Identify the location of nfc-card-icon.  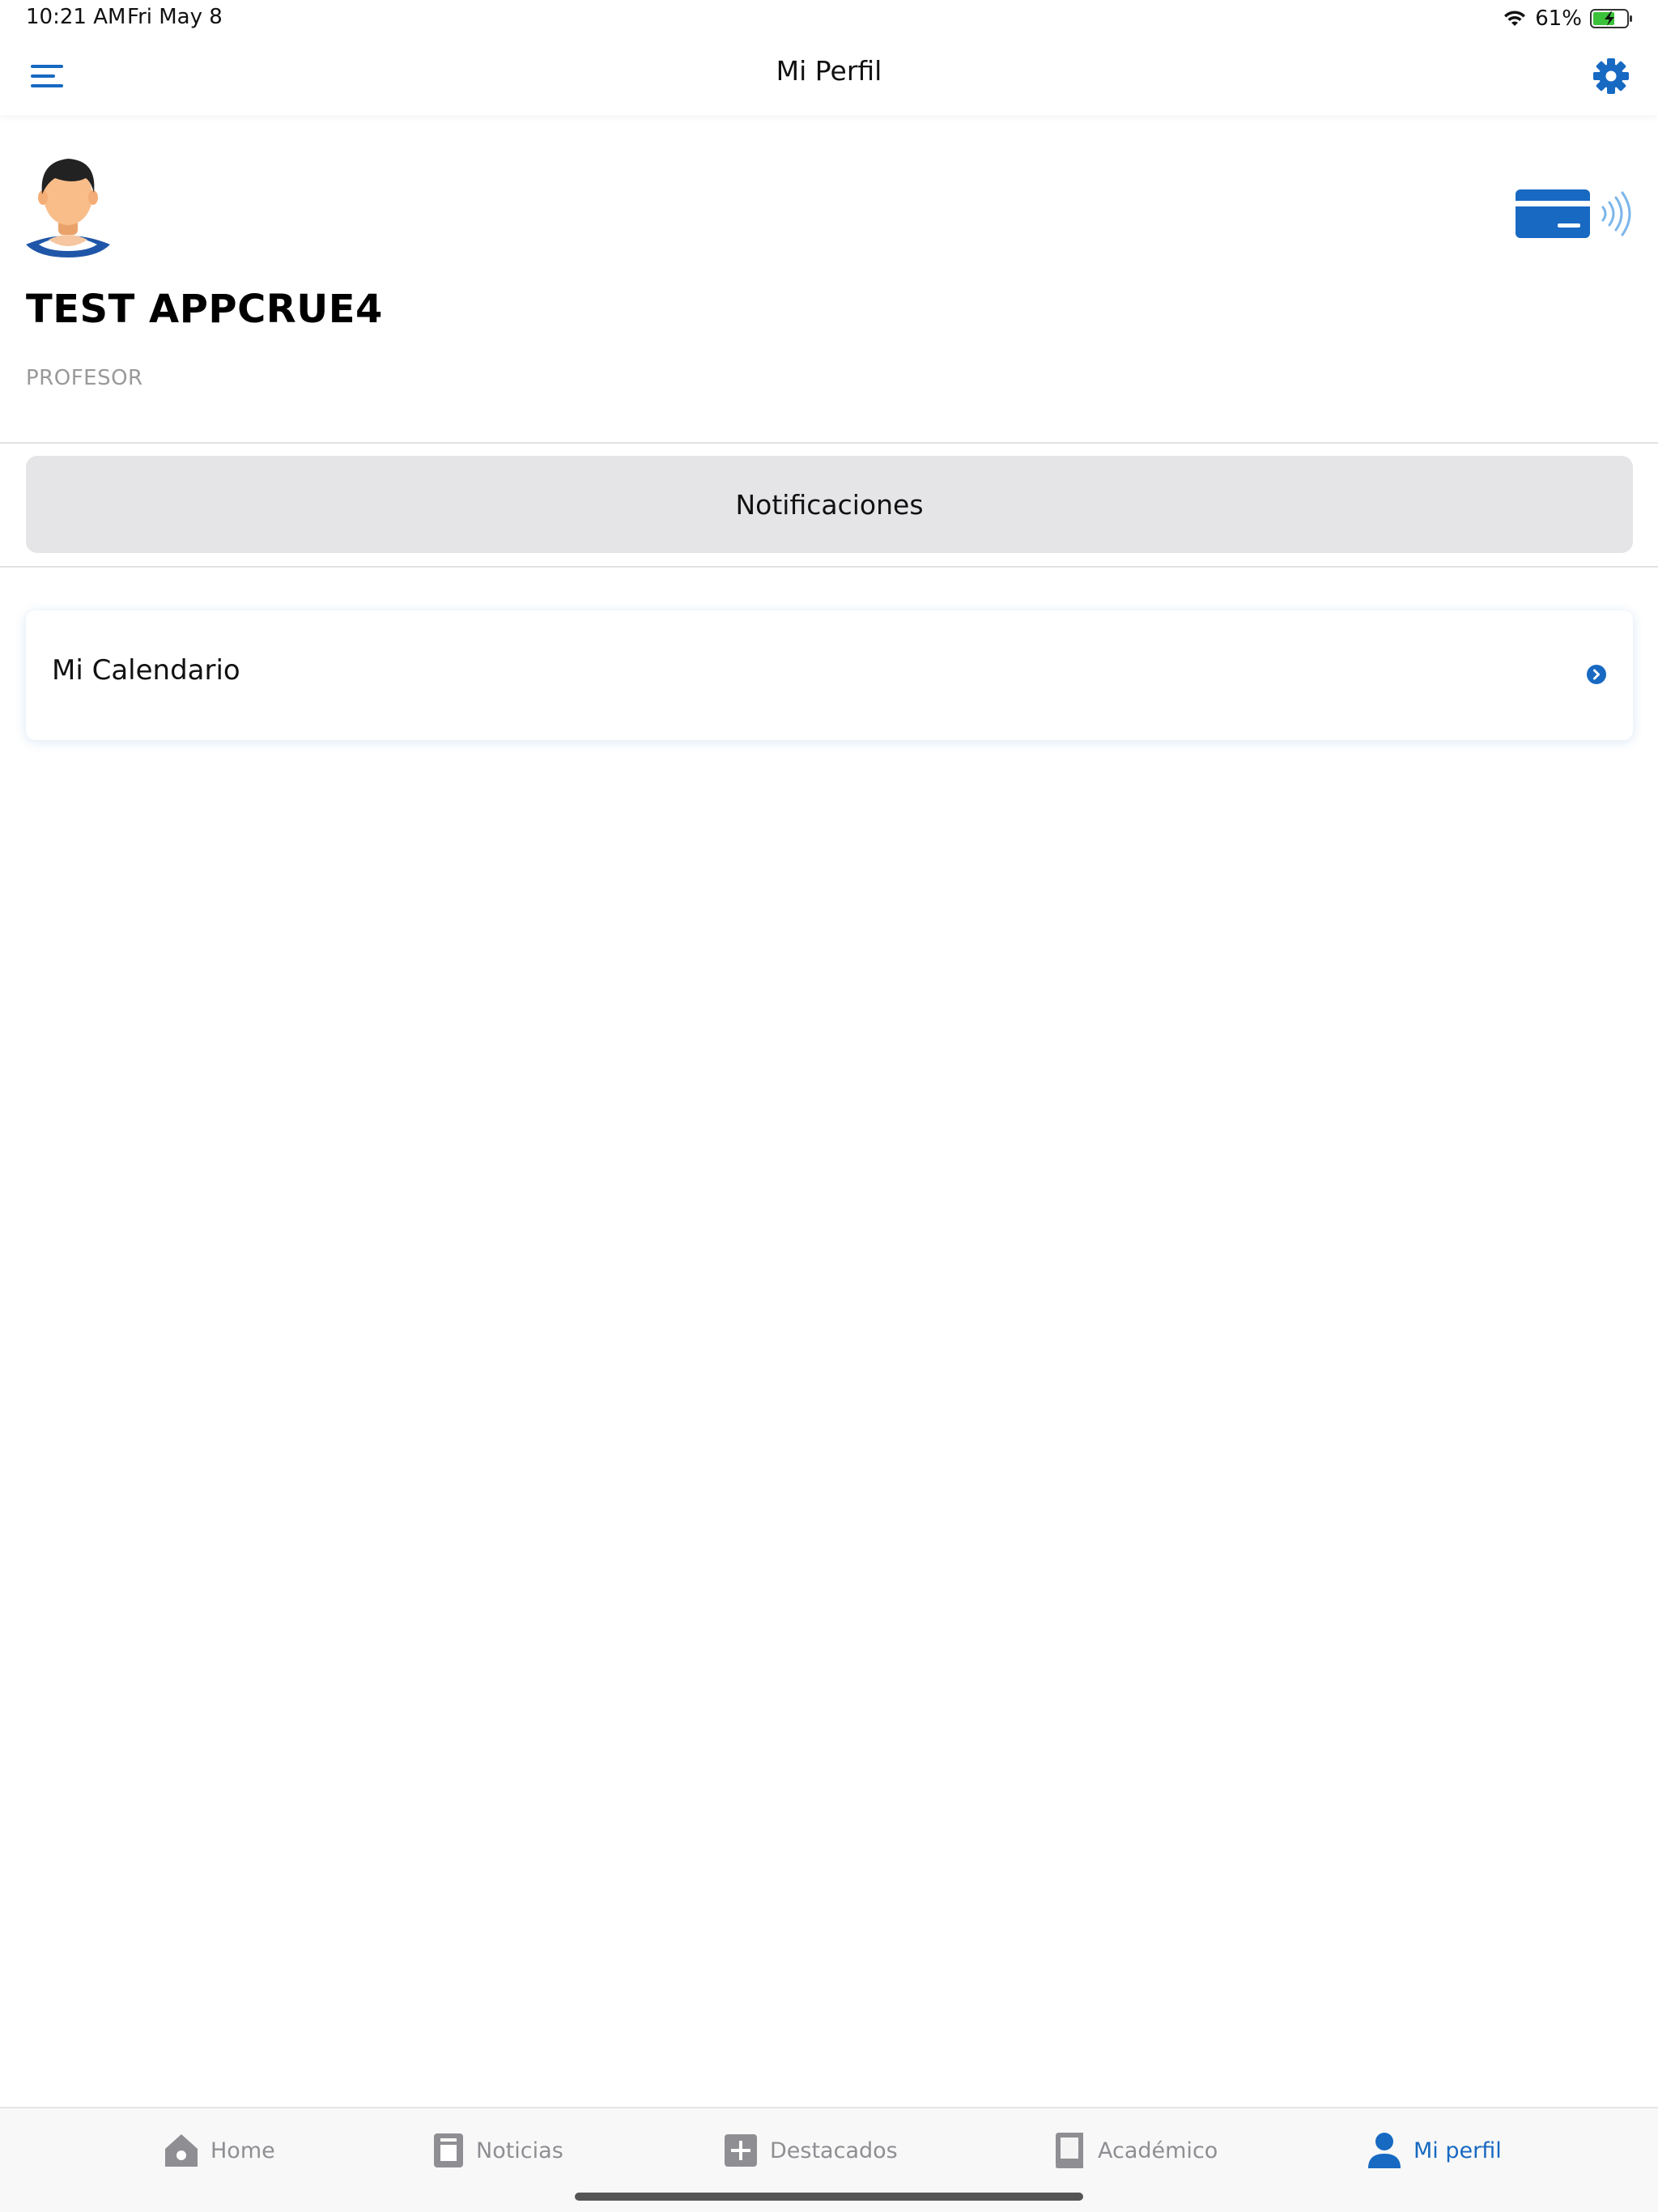
(1573, 213).